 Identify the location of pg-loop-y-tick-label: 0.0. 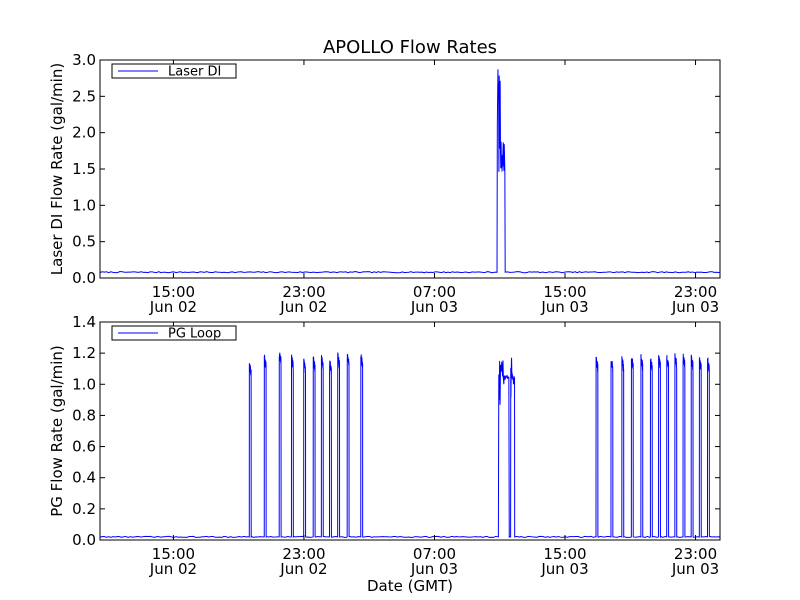
(84, 540).